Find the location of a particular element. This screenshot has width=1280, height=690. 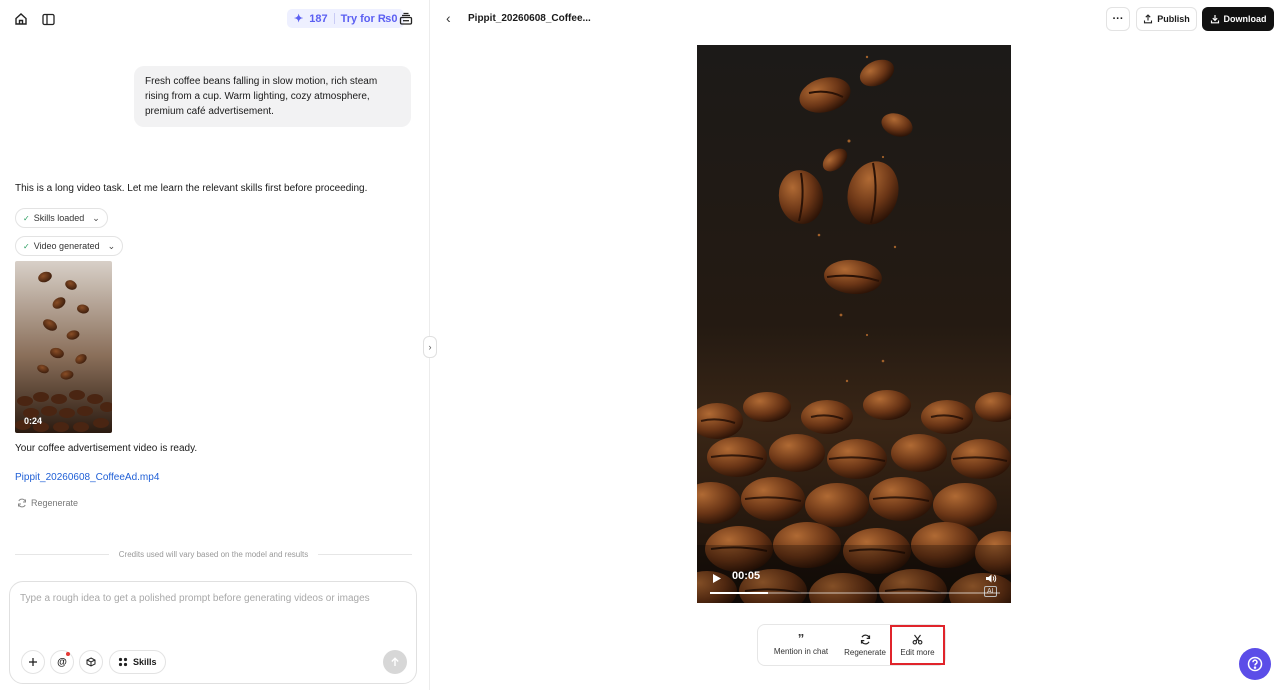

skills-grid-icon is located at coordinates (123, 662).